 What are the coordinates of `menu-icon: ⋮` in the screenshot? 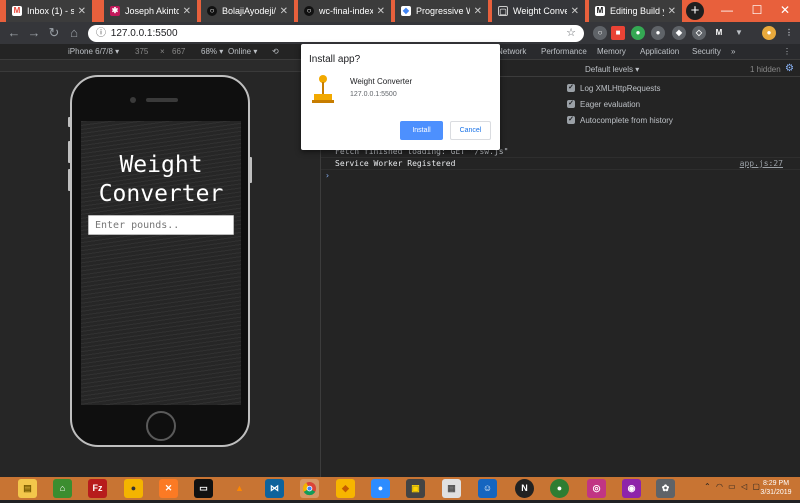 It's located at (789, 33).